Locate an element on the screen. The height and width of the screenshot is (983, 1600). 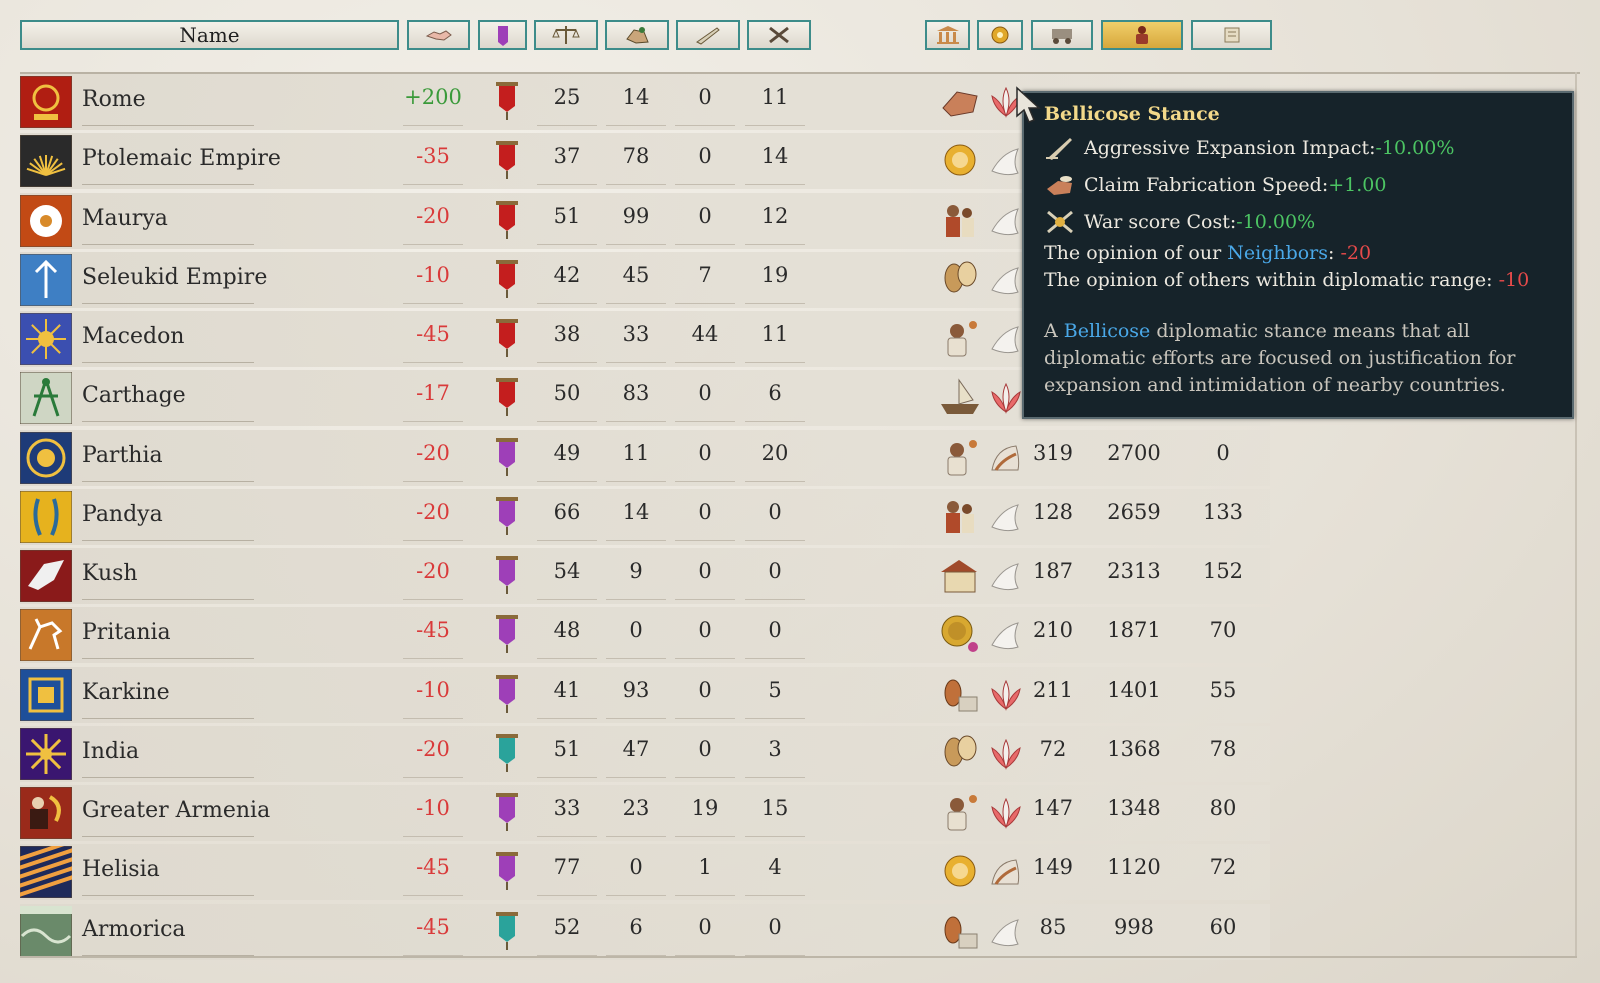
country-name: Armorica is located at coordinates (134, 929).